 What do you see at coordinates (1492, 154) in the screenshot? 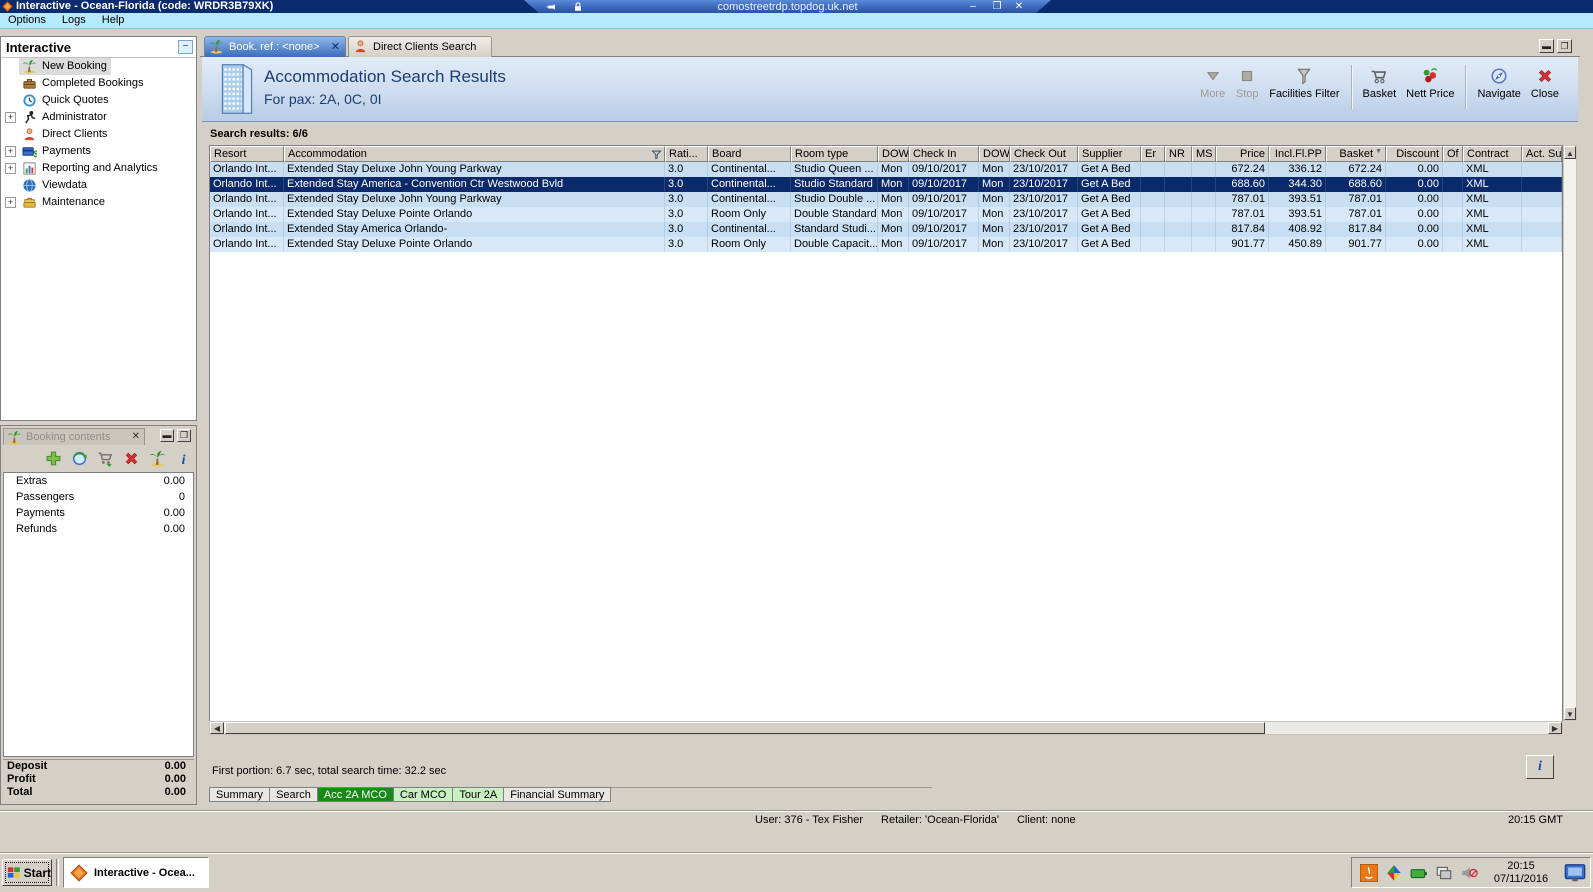
I see `column-header-contract: Contract` at bounding box center [1492, 154].